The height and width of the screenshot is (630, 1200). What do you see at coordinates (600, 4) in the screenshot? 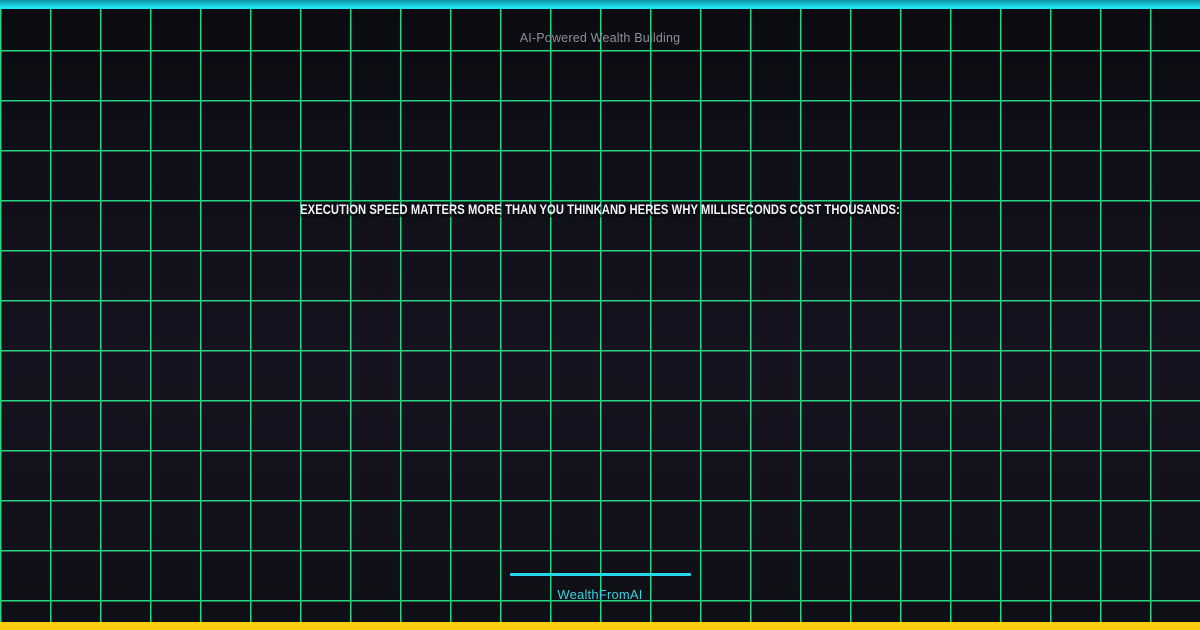
I see `top-accent-bar` at bounding box center [600, 4].